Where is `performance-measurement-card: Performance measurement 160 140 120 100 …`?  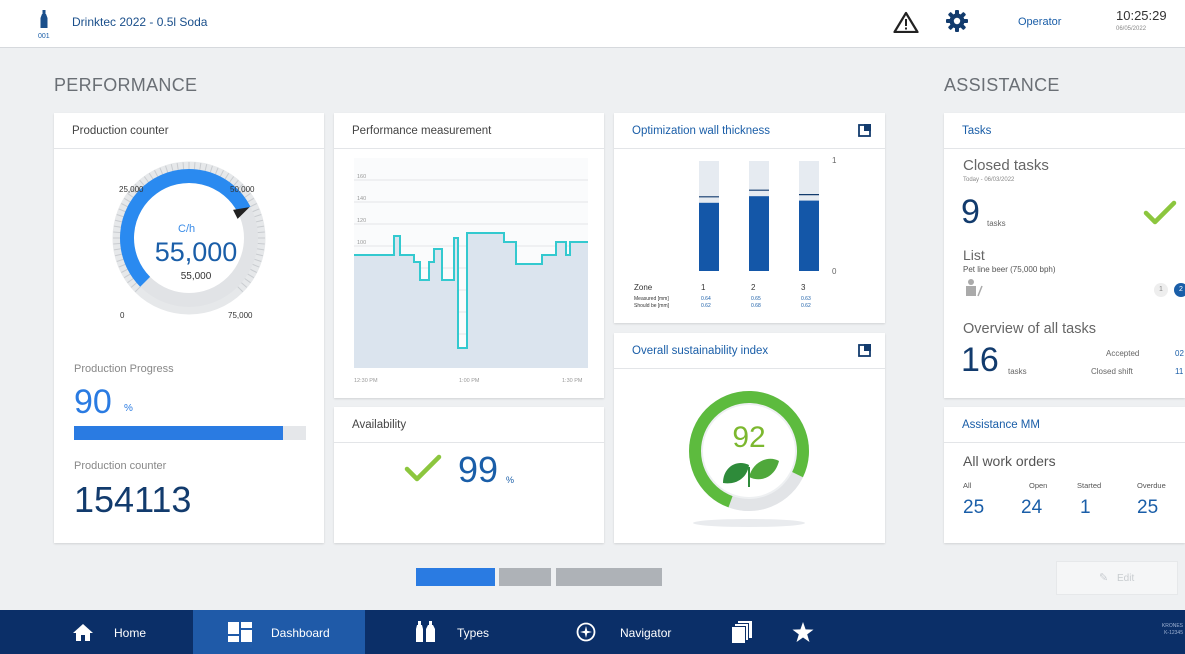
performance-measurement-card: Performance measurement 160 140 120 100 … is located at coordinates (469, 255).